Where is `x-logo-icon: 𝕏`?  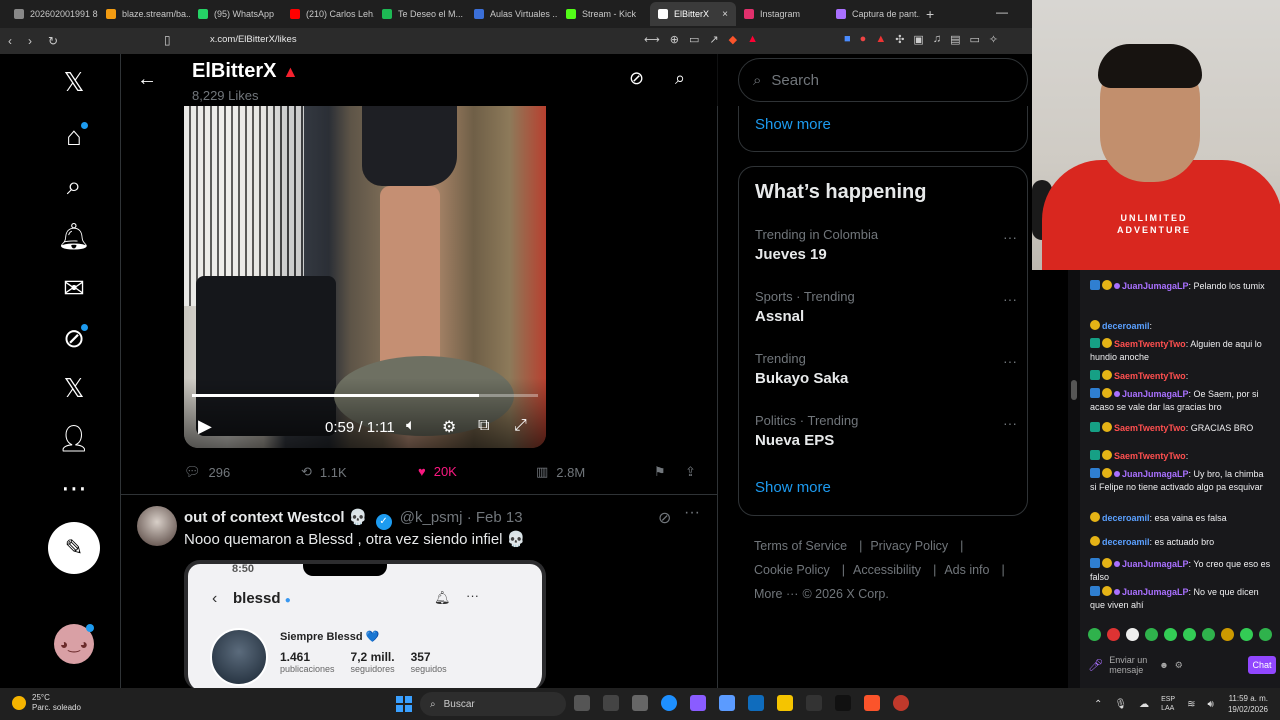 x-logo-icon: 𝕏 is located at coordinates (74, 82).